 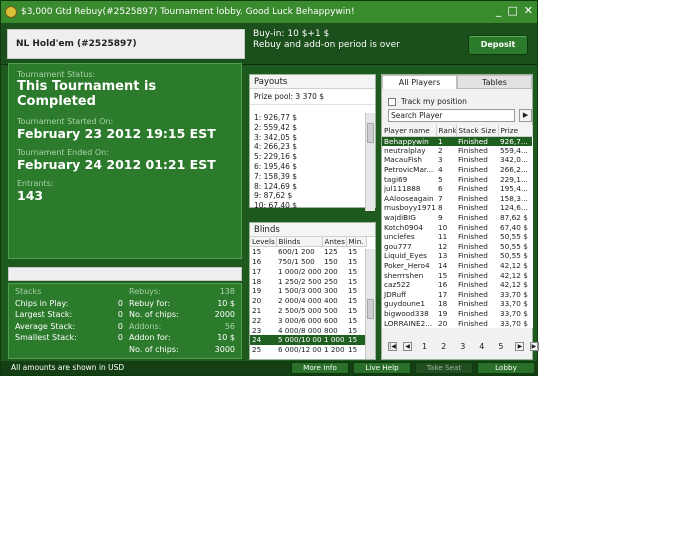 I want to click on table-row: 23 4 000/8 000 800 15, so click(x=305, y=330).